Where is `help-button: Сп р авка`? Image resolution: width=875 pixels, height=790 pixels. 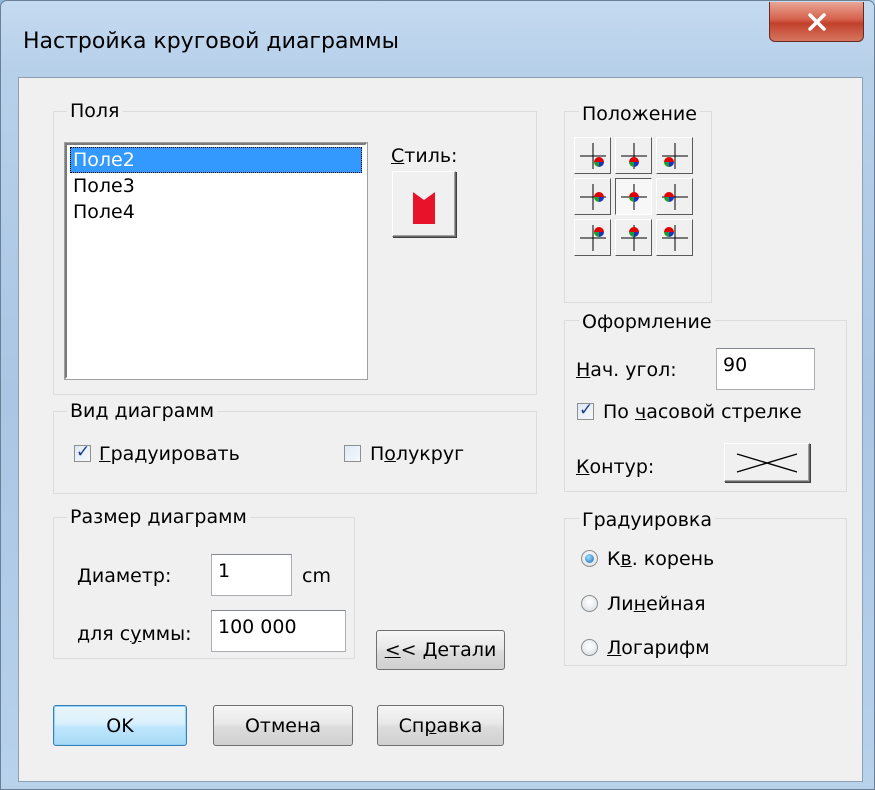 help-button: Сп р авка is located at coordinates (440, 725).